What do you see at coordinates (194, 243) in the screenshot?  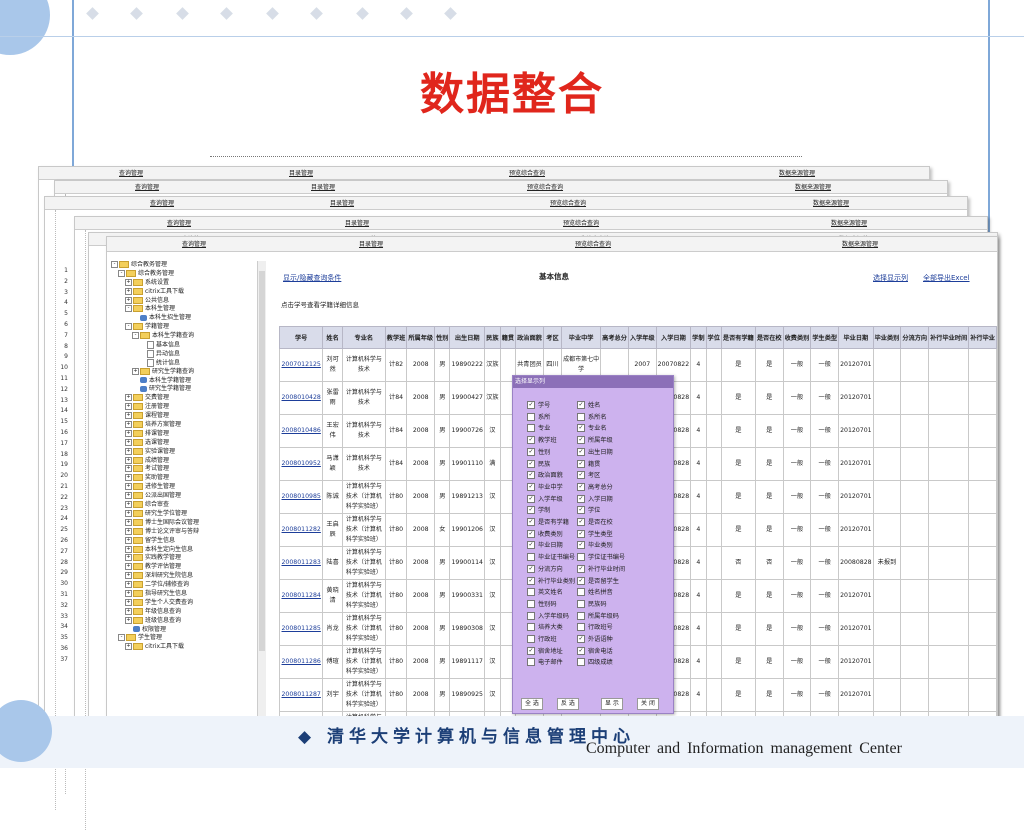 I see `tab-query-manage: 查询管理` at bounding box center [194, 243].